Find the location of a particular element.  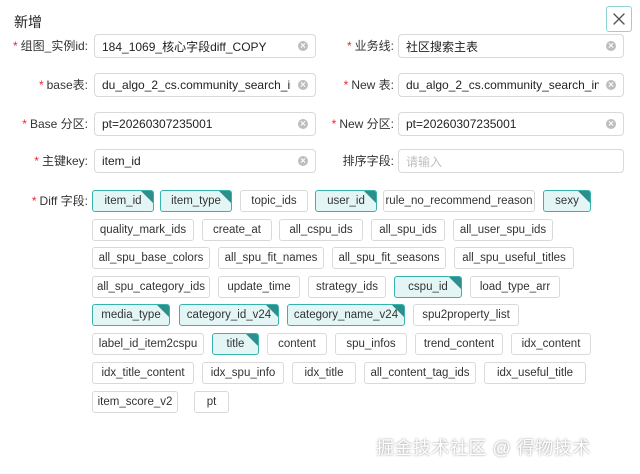

dialog-title: 新增 is located at coordinates (28, 22).